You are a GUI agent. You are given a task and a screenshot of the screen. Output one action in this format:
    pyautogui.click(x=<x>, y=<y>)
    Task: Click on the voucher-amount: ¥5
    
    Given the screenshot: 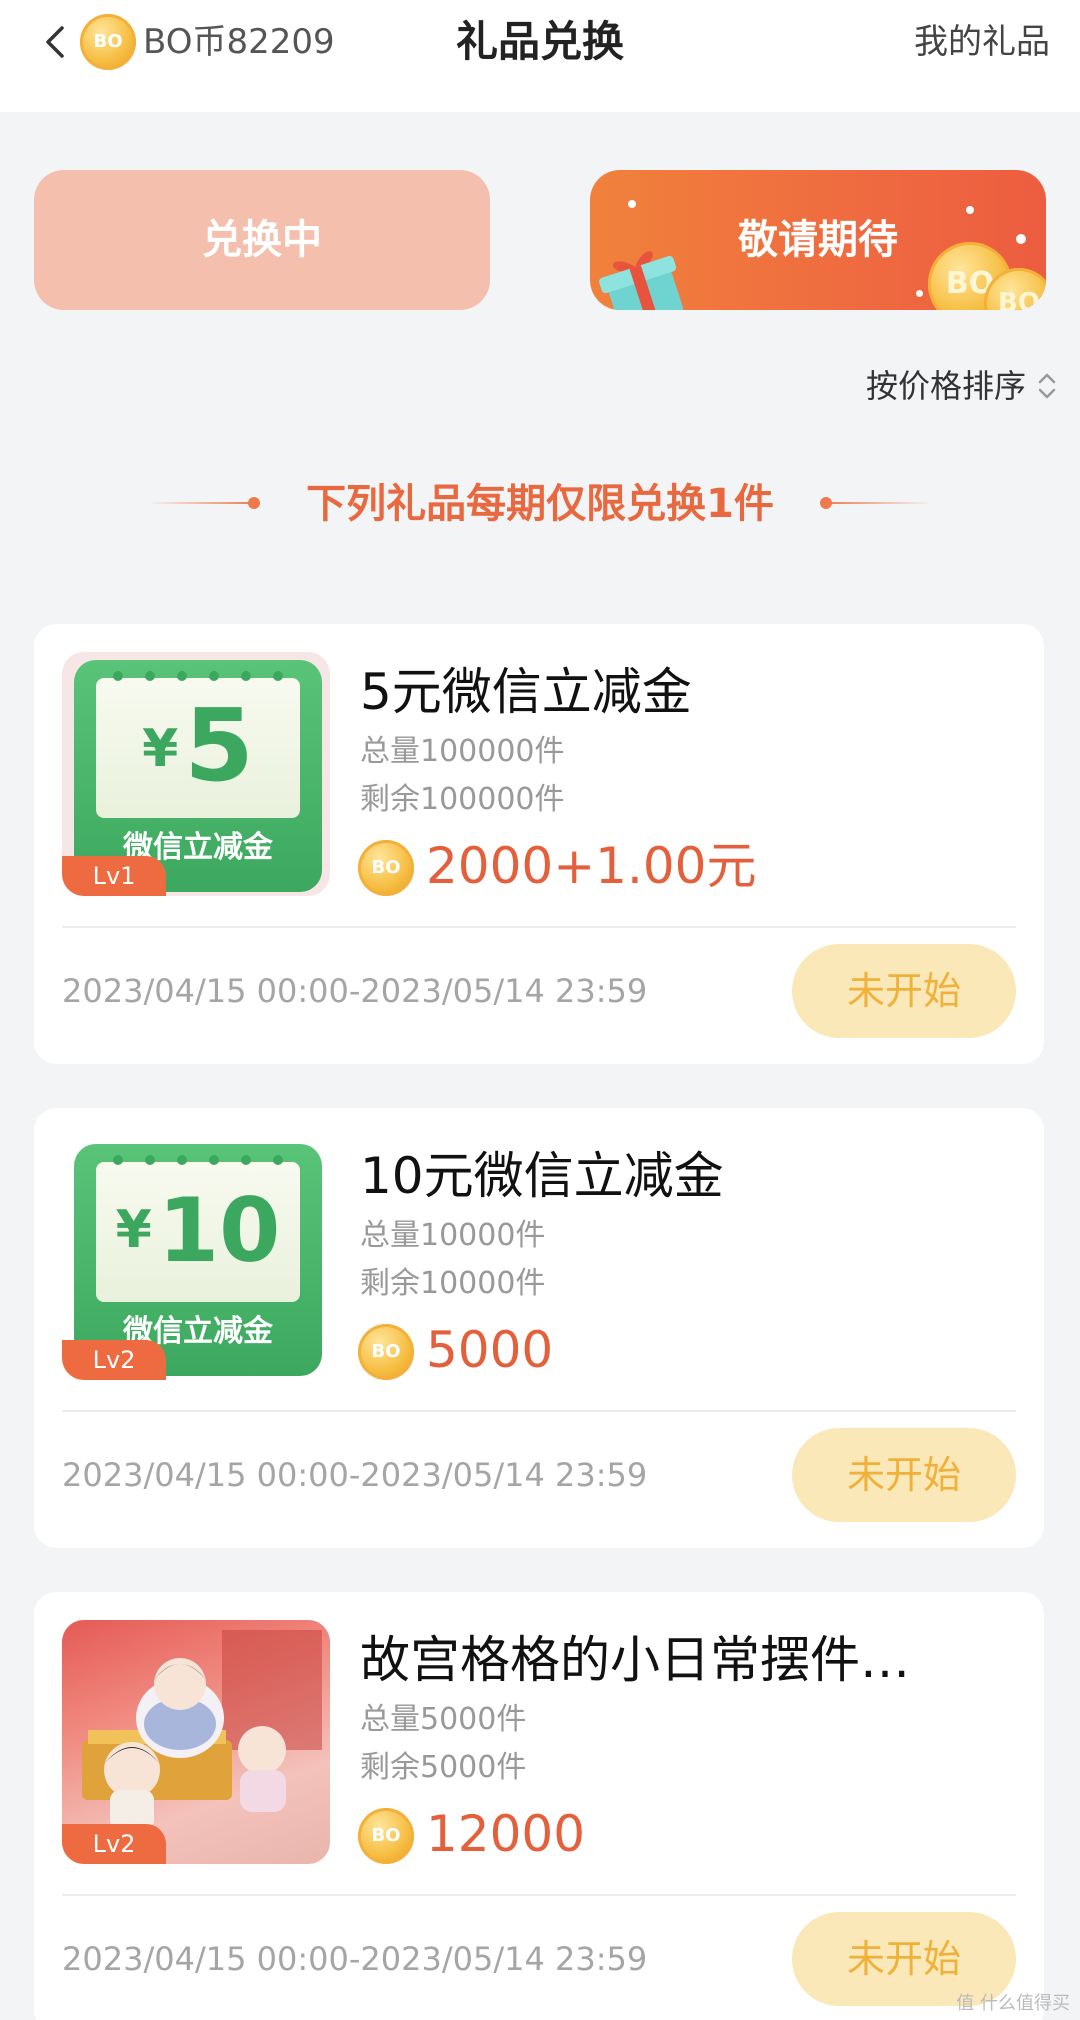 What is the action you would take?
    pyautogui.click(x=198, y=745)
    